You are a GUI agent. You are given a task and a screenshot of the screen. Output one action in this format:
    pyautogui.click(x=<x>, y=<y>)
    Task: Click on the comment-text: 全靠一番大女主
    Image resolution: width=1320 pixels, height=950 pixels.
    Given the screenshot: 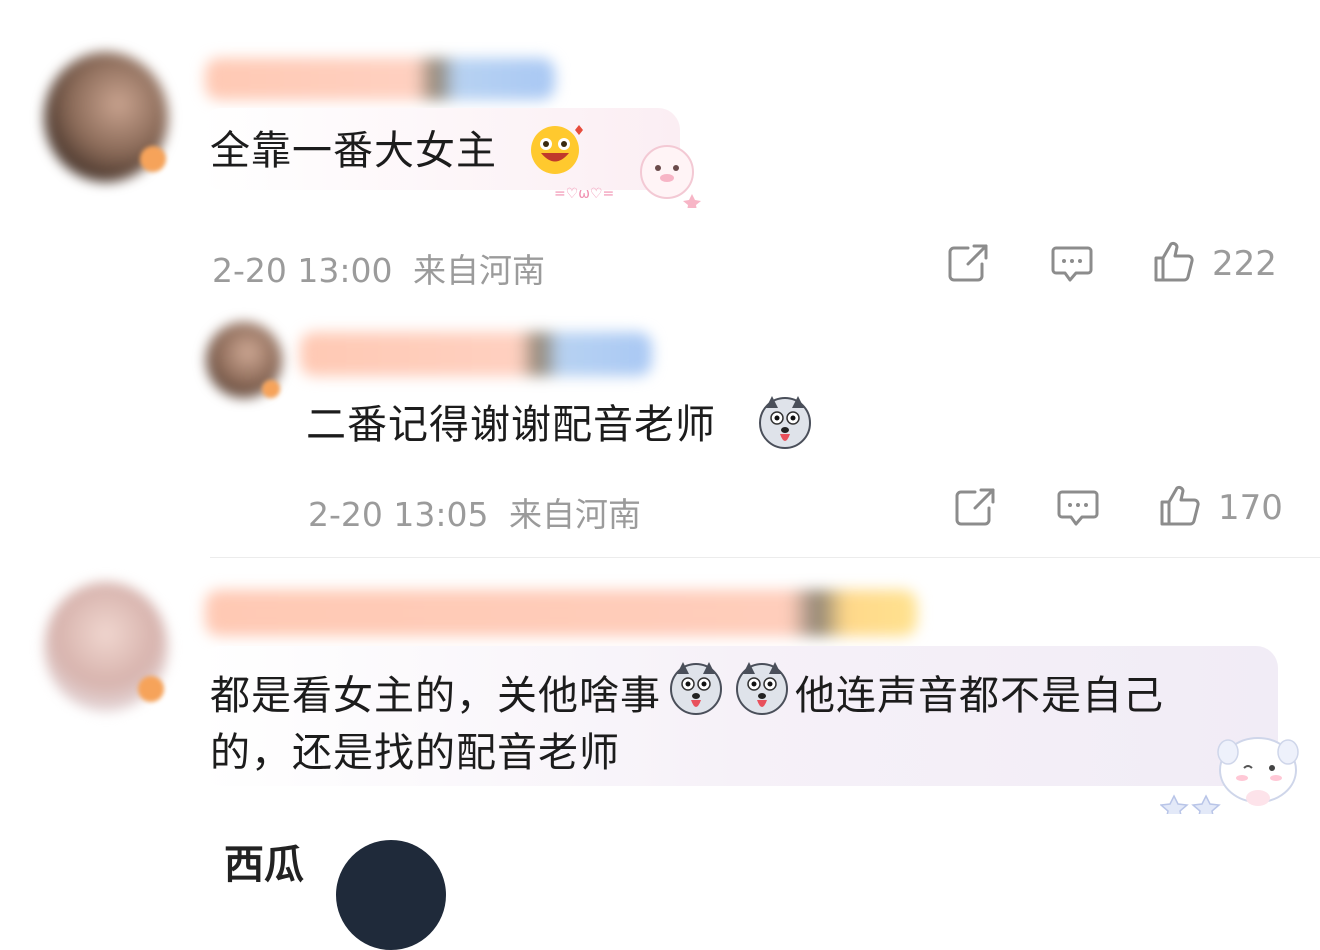 What is the action you would take?
    pyautogui.click(x=353, y=151)
    